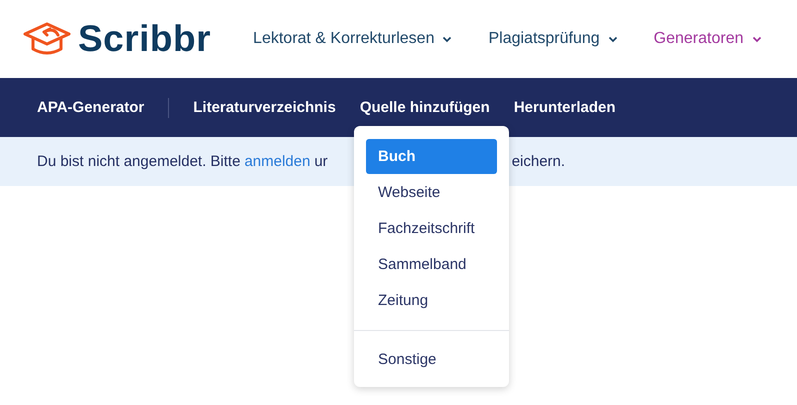 The image size is (797, 405). What do you see at coordinates (352, 39) in the screenshot?
I see `nav-menu-item: Lektorat & Korrekturlesen` at bounding box center [352, 39].